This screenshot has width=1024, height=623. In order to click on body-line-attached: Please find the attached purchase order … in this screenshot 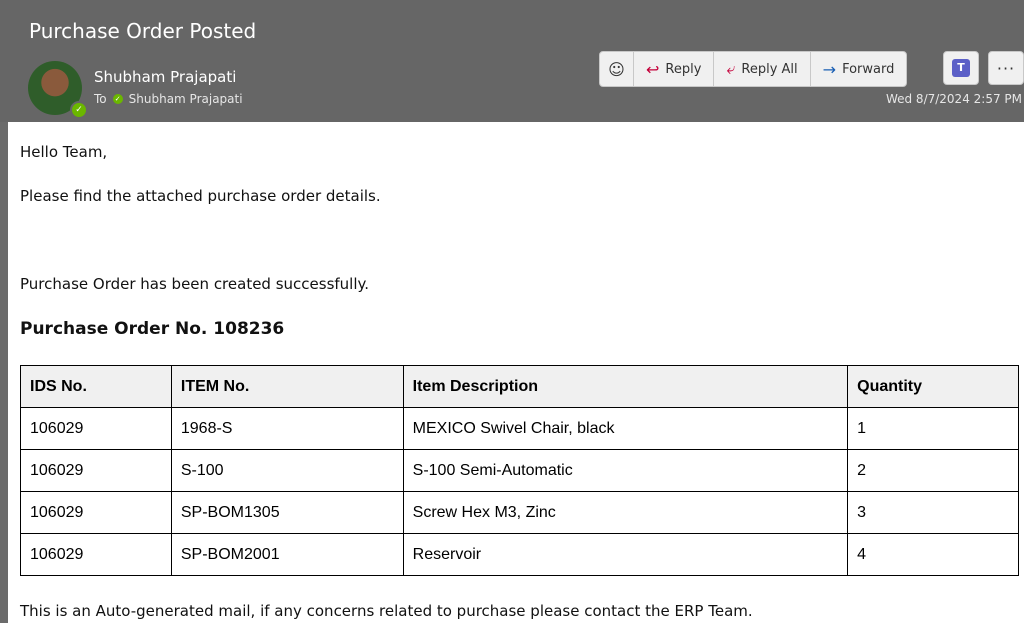, I will do `click(200, 196)`.